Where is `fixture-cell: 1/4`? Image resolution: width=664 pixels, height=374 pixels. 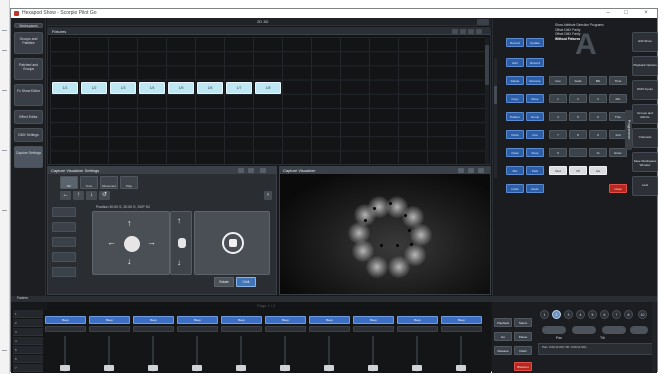 fixture-cell: 1/4 is located at coordinates (152, 88).